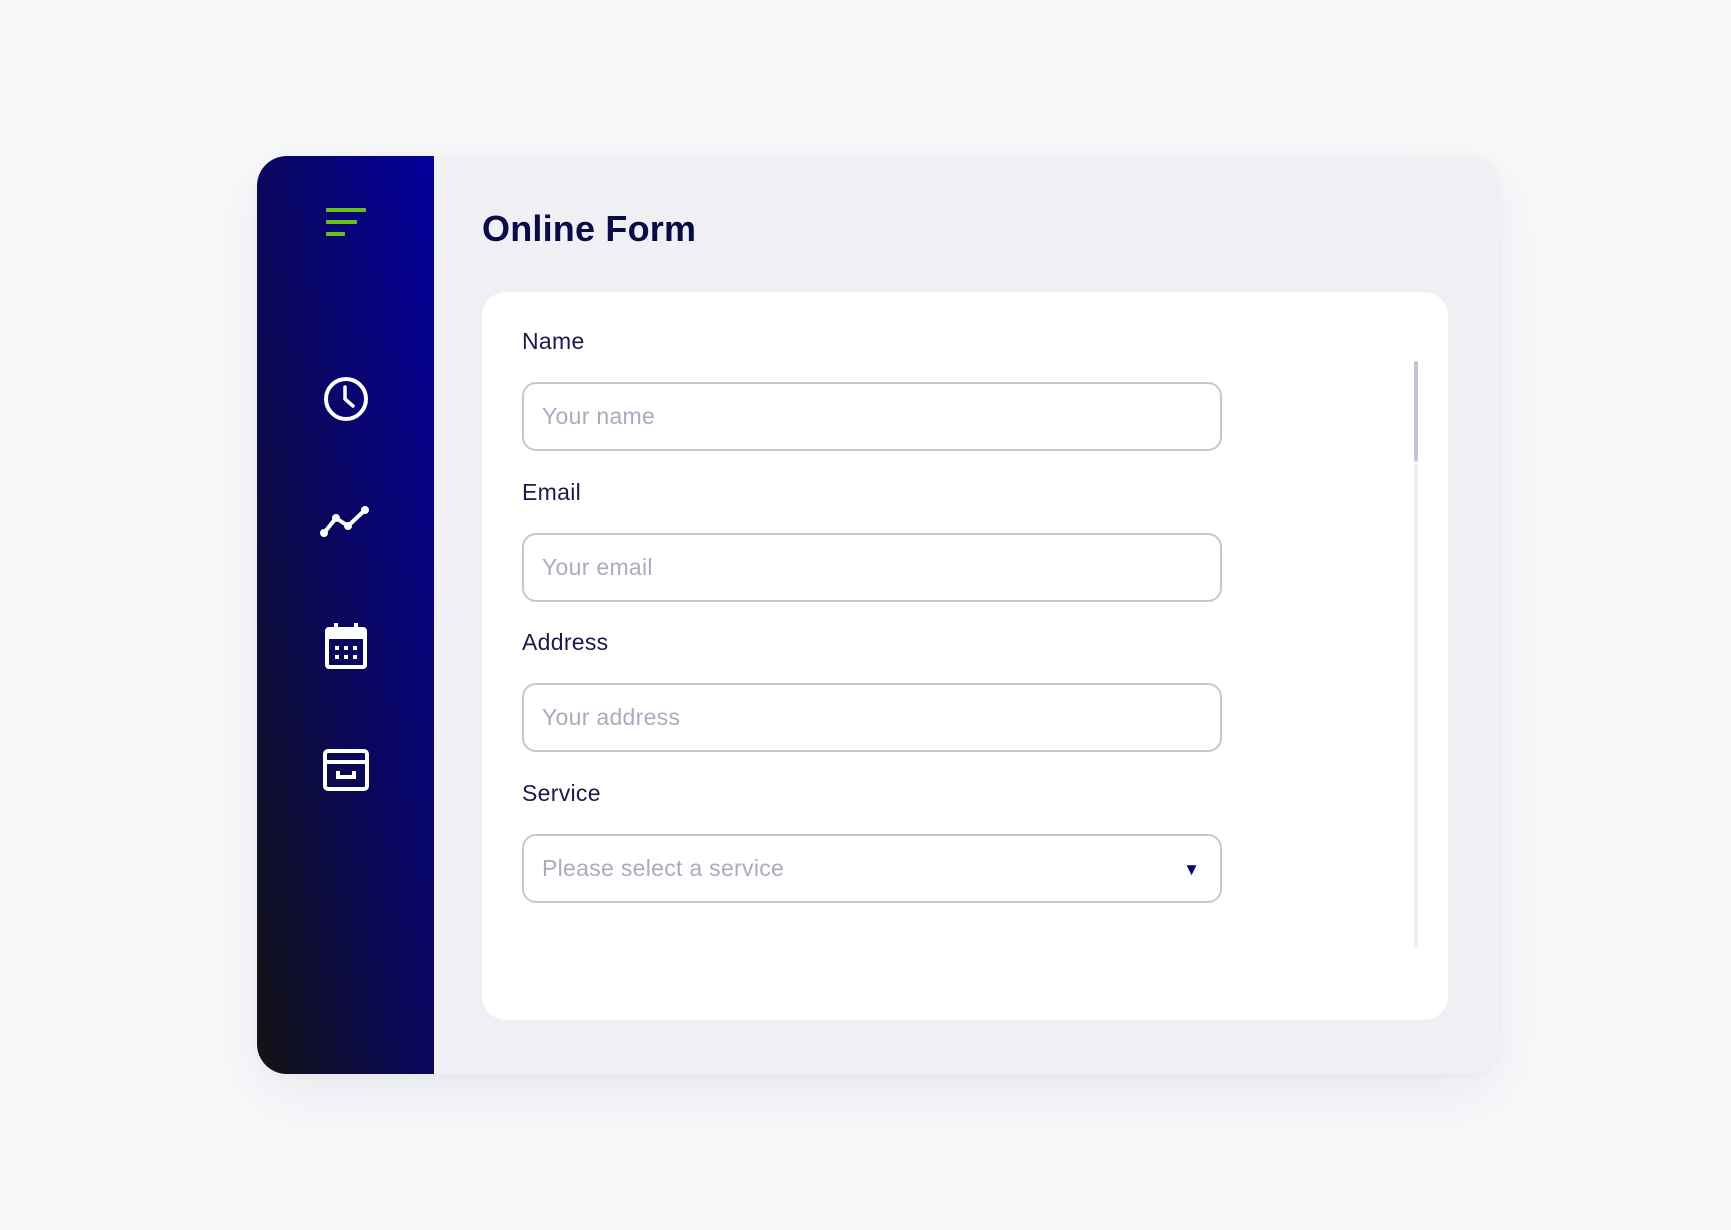  I want to click on menu-icon, so click(345, 223).